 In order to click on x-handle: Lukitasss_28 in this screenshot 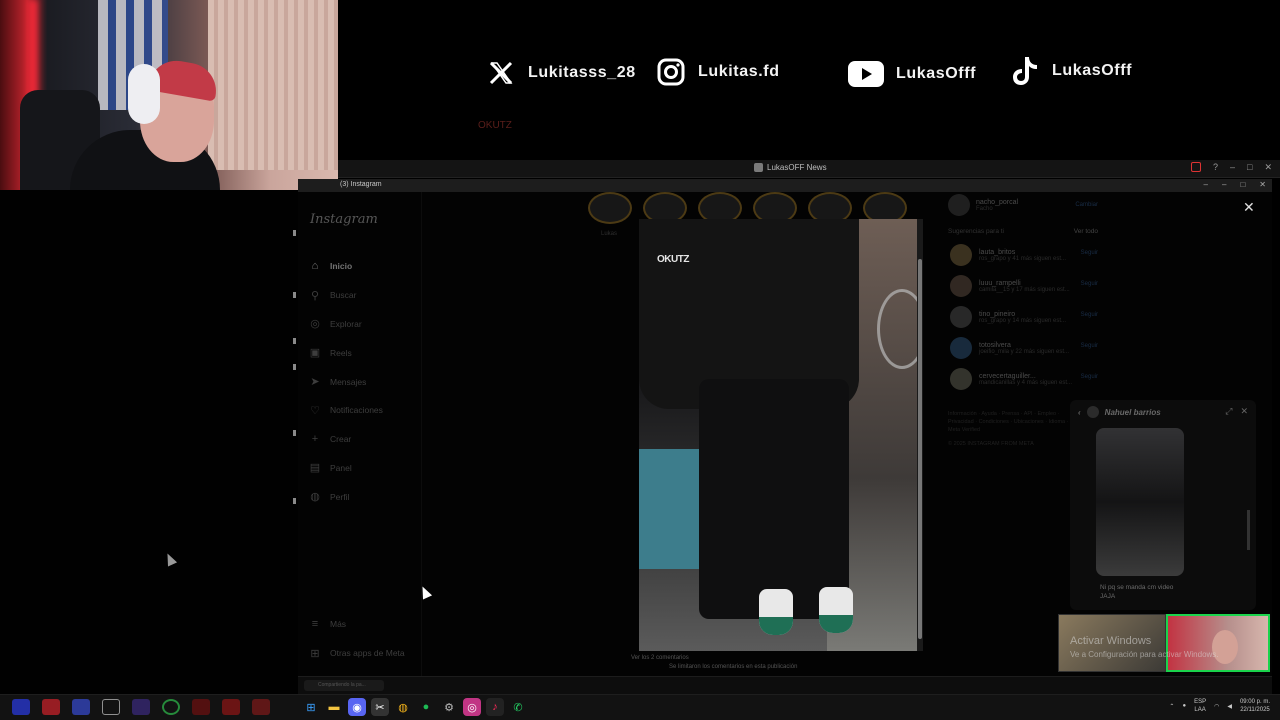, I will do `click(582, 72)`.